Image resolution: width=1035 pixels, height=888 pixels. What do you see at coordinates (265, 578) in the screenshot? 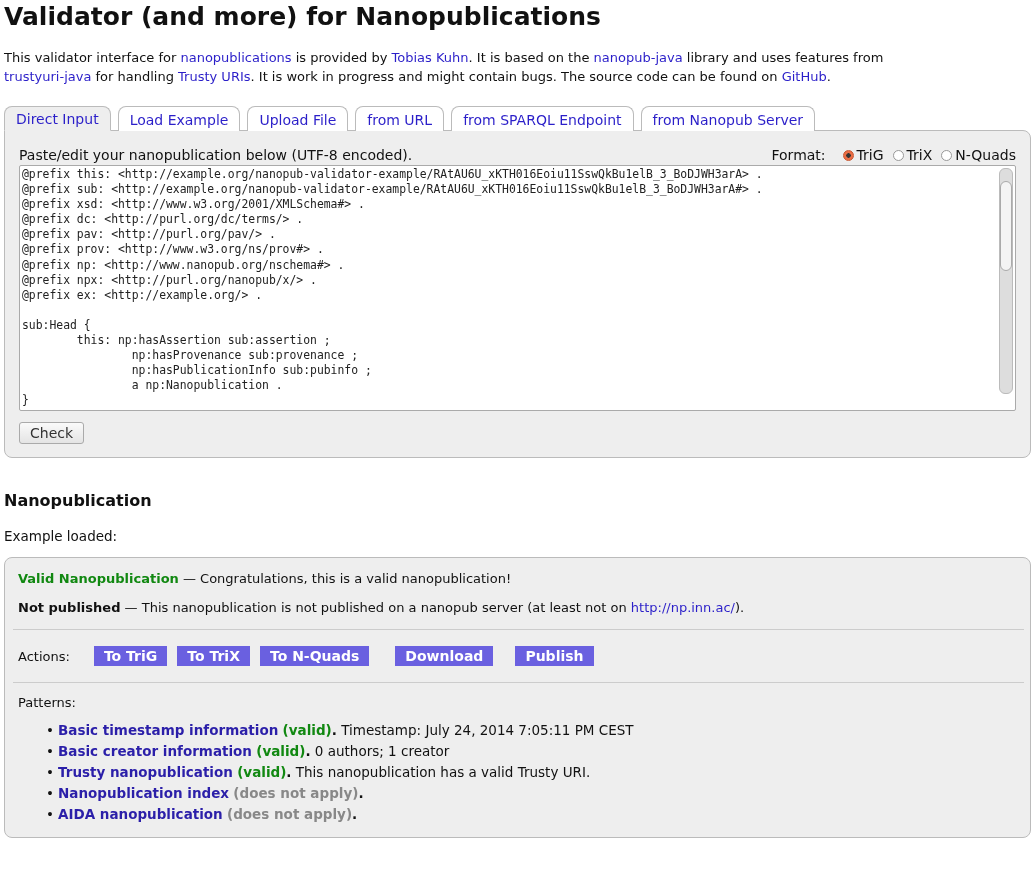
I see `validity-message: Valid Nanopublication — Congratulations, this is a valid nanopublication!` at bounding box center [265, 578].